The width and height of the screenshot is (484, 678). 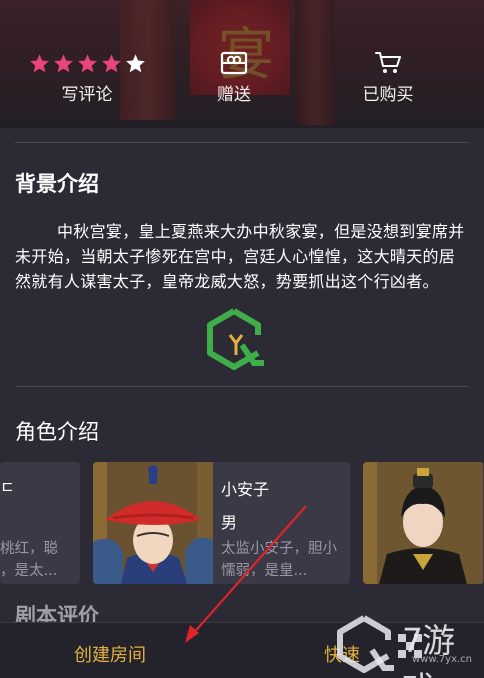 What do you see at coordinates (7, 487) in the screenshot?
I see `character-name-partial: ㄷ` at bounding box center [7, 487].